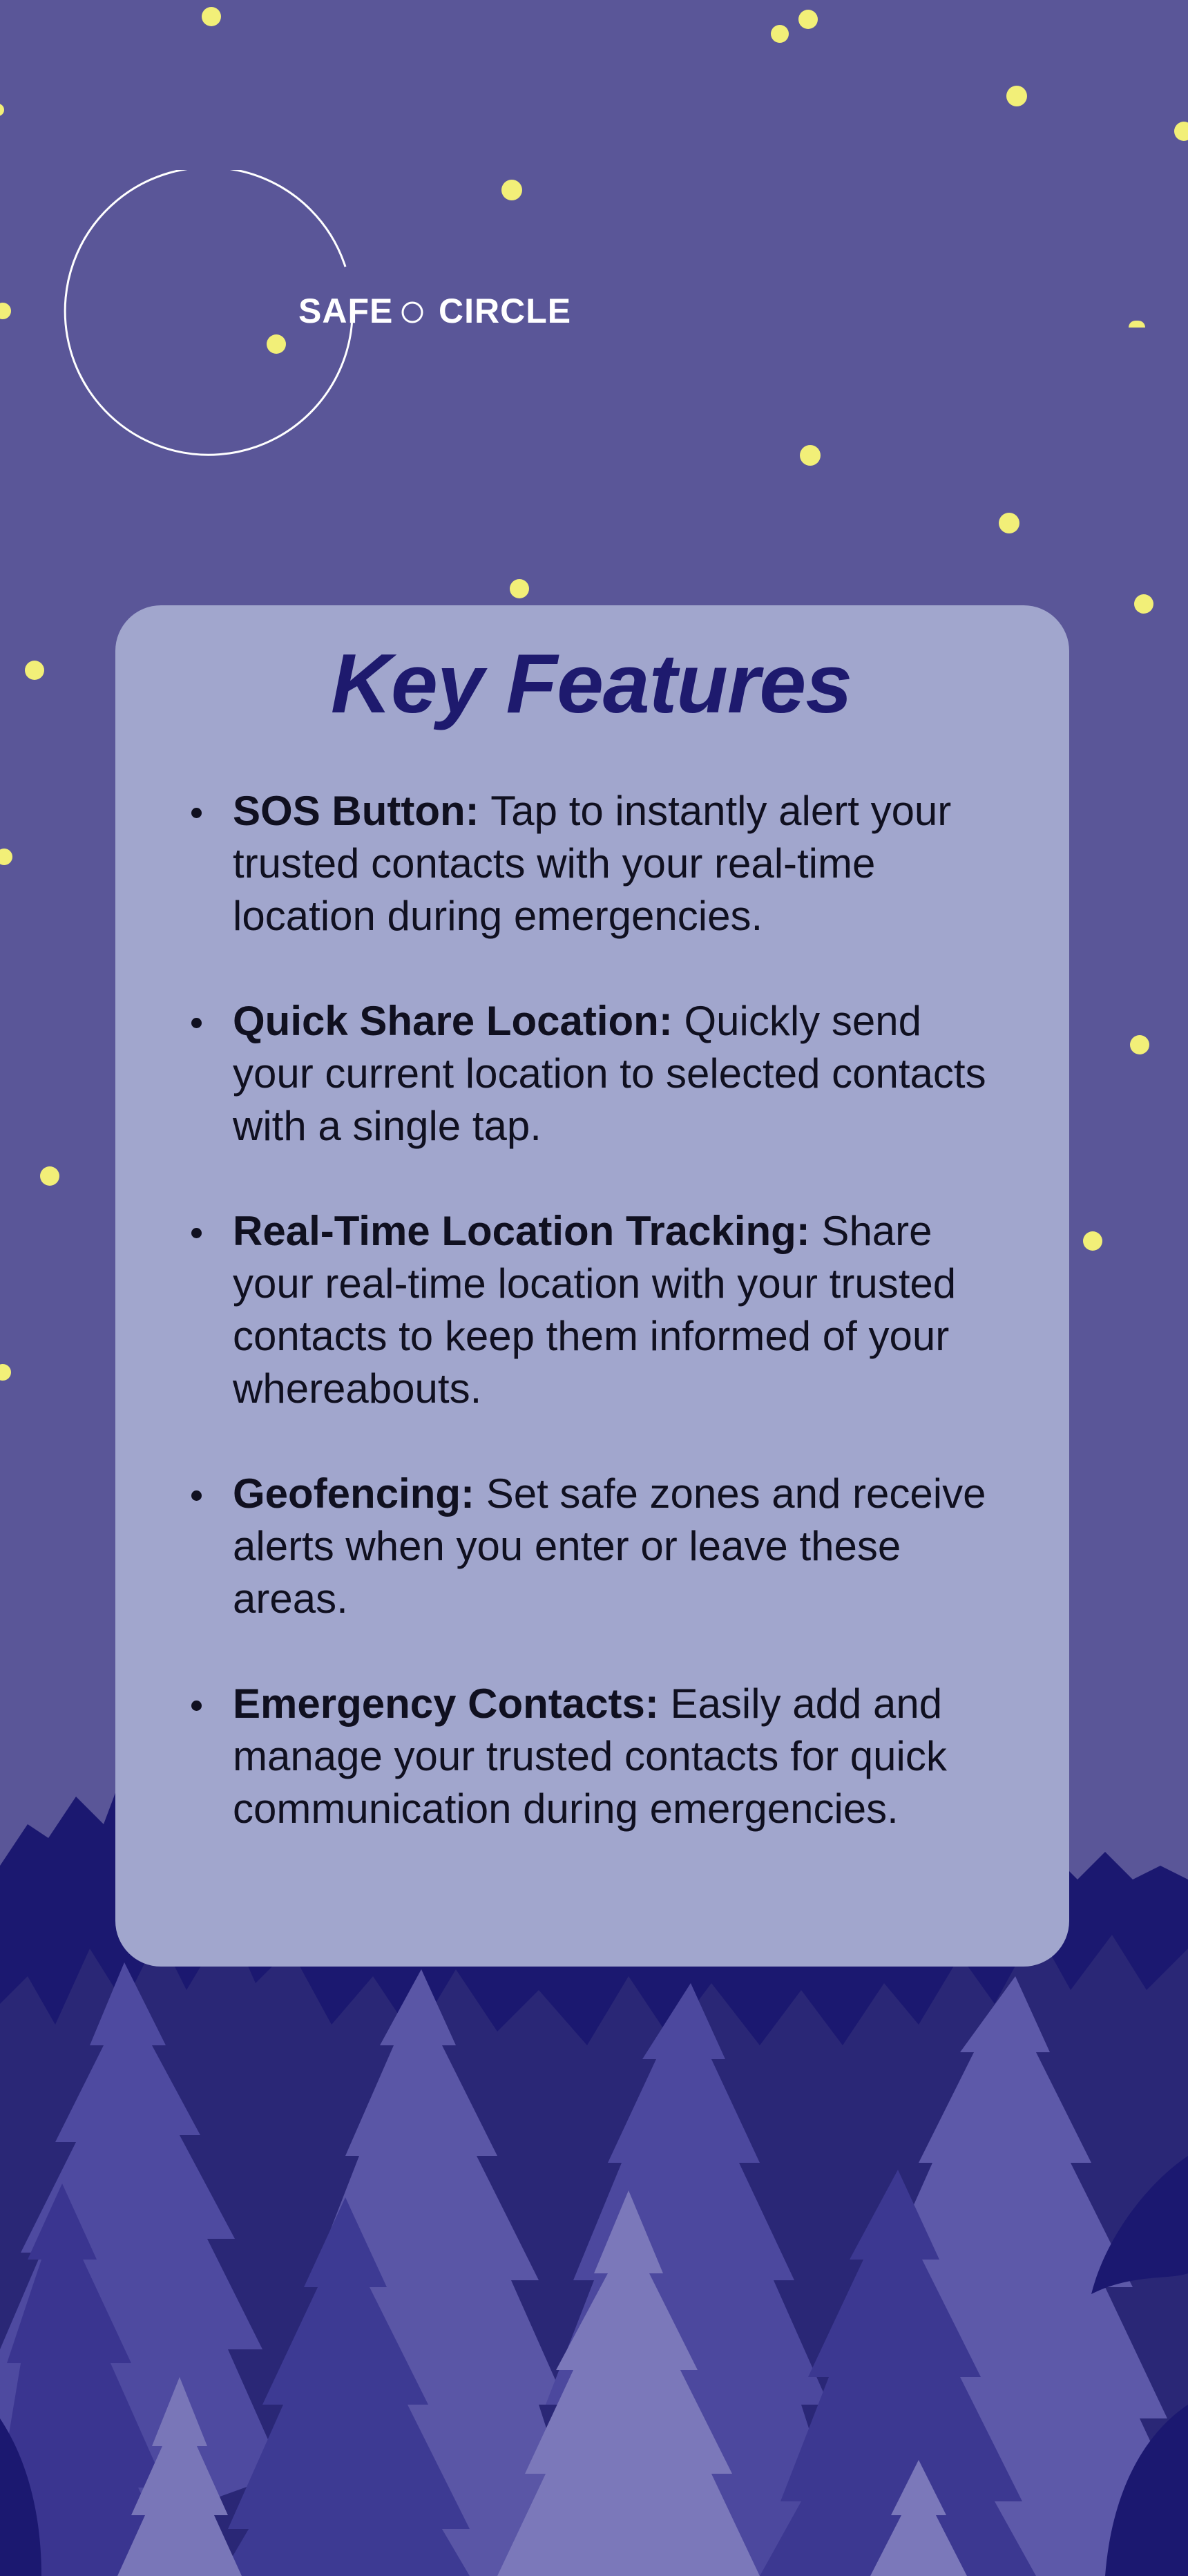 The height and width of the screenshot is (2576, 1188). I want to click on feature-name: Quick Share Location:, so click(458, 1021).